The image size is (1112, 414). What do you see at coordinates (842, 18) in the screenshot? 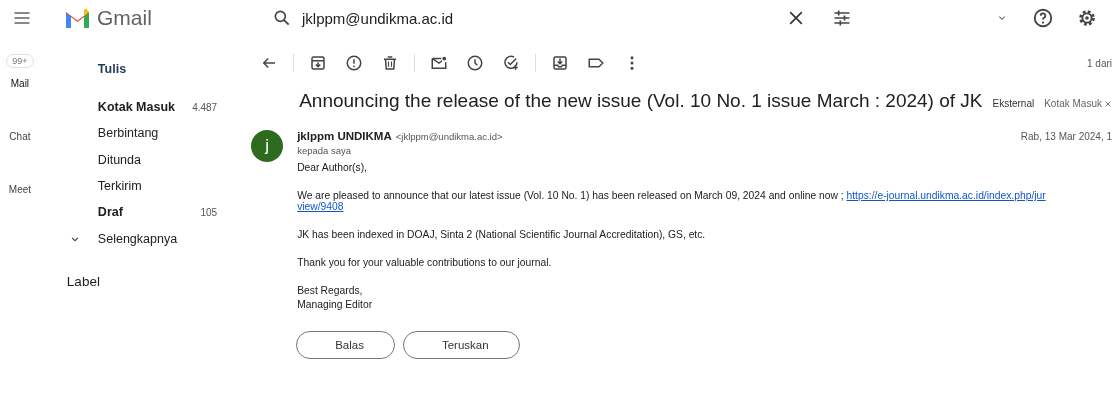
I see `filter-options-icon` at bounding box center [842, 18].